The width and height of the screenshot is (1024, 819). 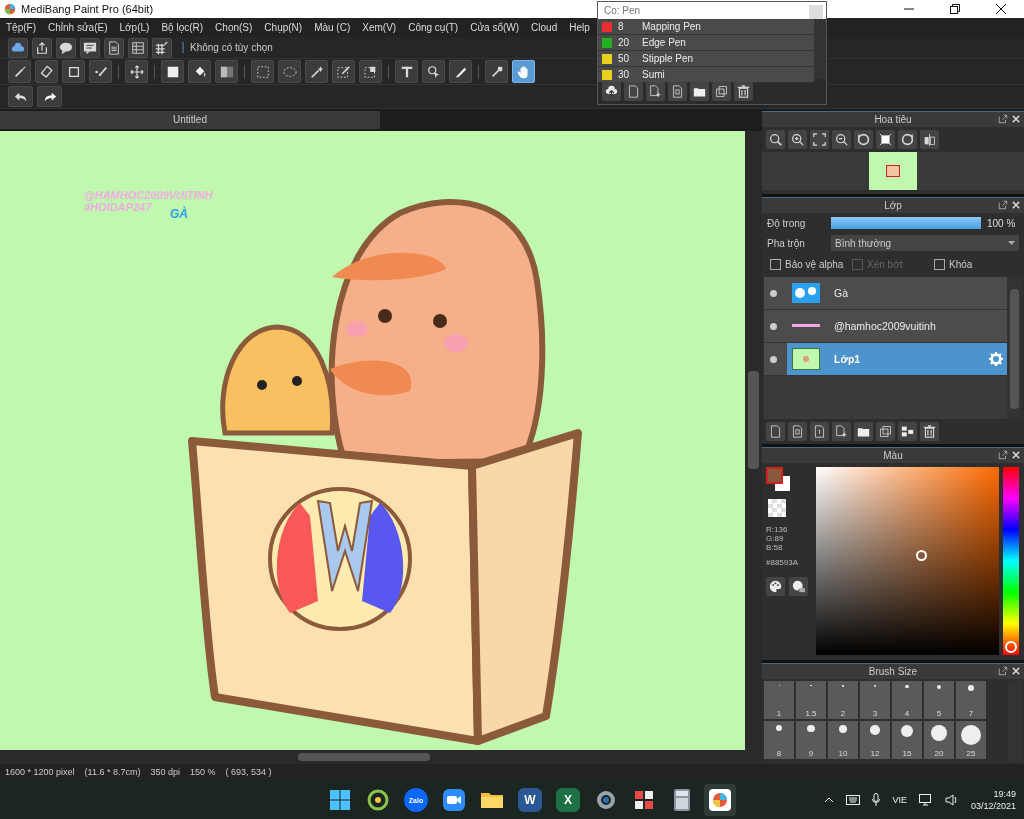 What do you see at coordinates (893, 171) in the screenshot?
I see `navigator-preview` at bounding box center [893, 171].